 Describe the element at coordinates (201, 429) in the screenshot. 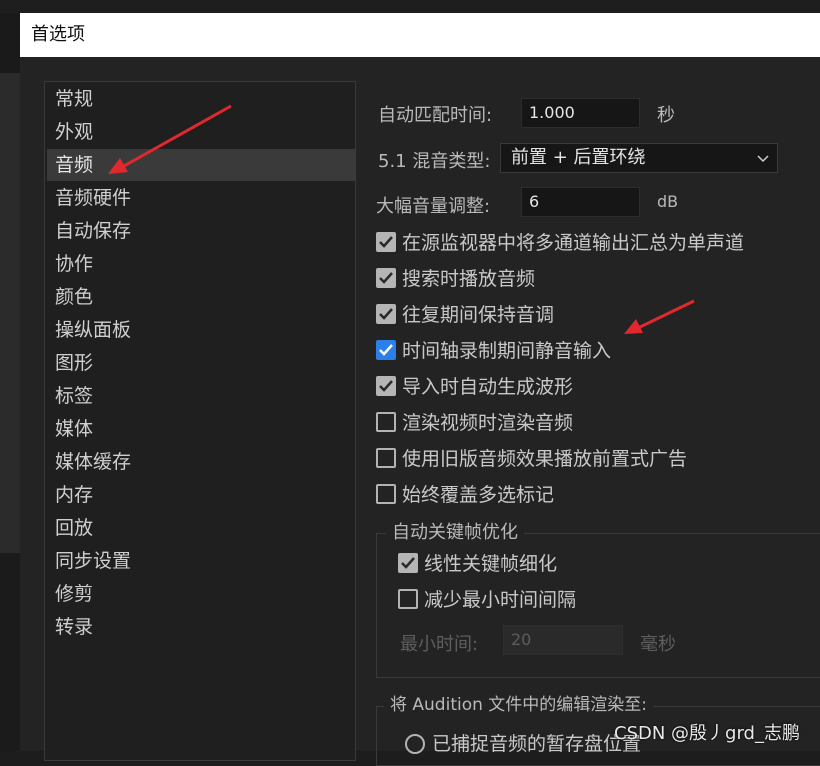

I see `sidebar-item-media: 媒体` at that location.